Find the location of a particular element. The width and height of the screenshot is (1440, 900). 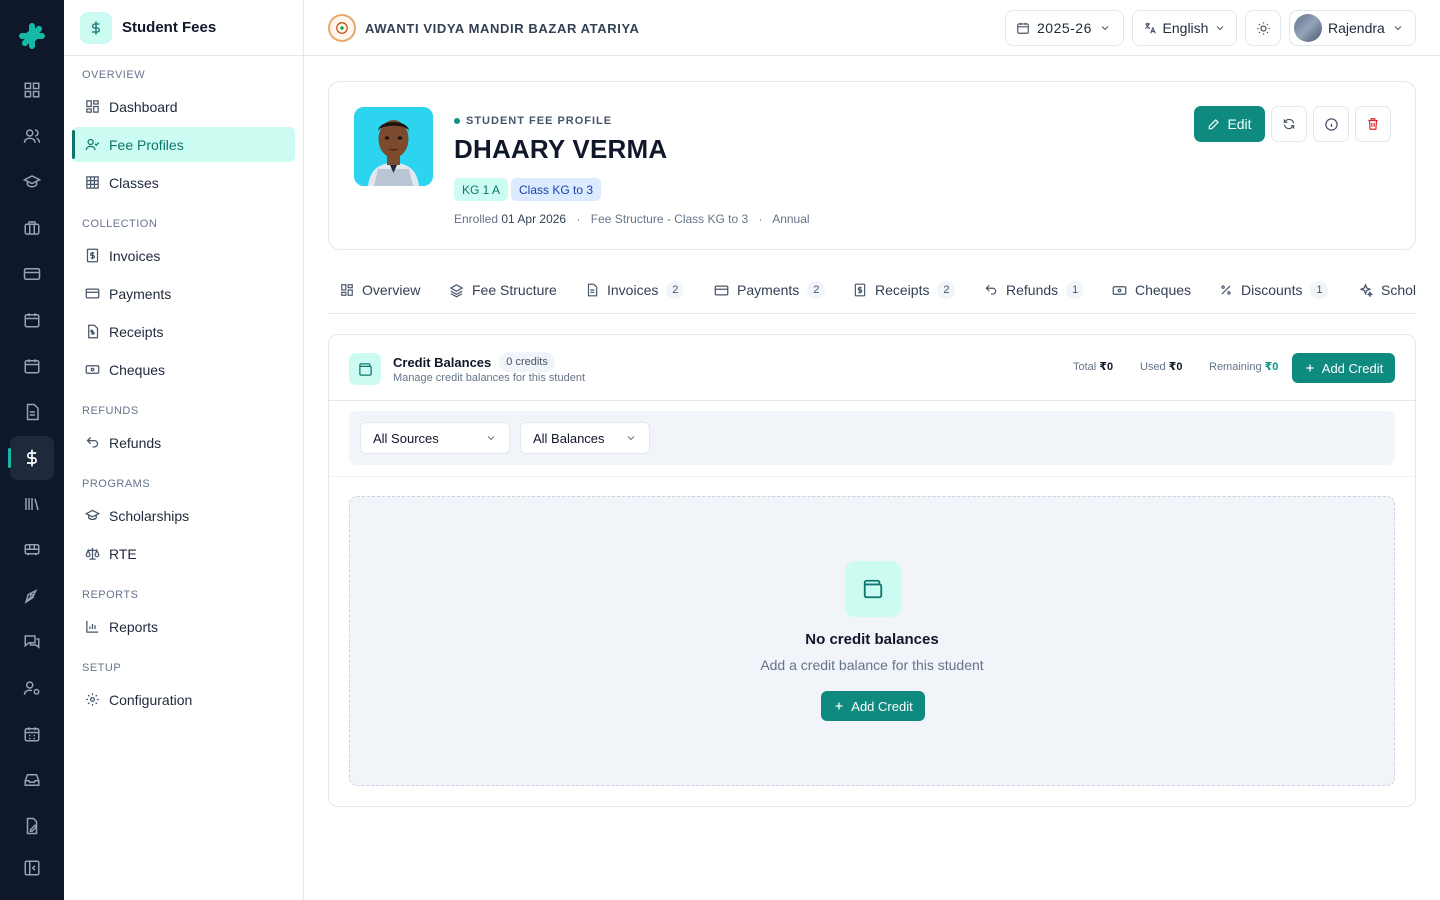

module-title: Student Fees is located at coordinates (169, 27).